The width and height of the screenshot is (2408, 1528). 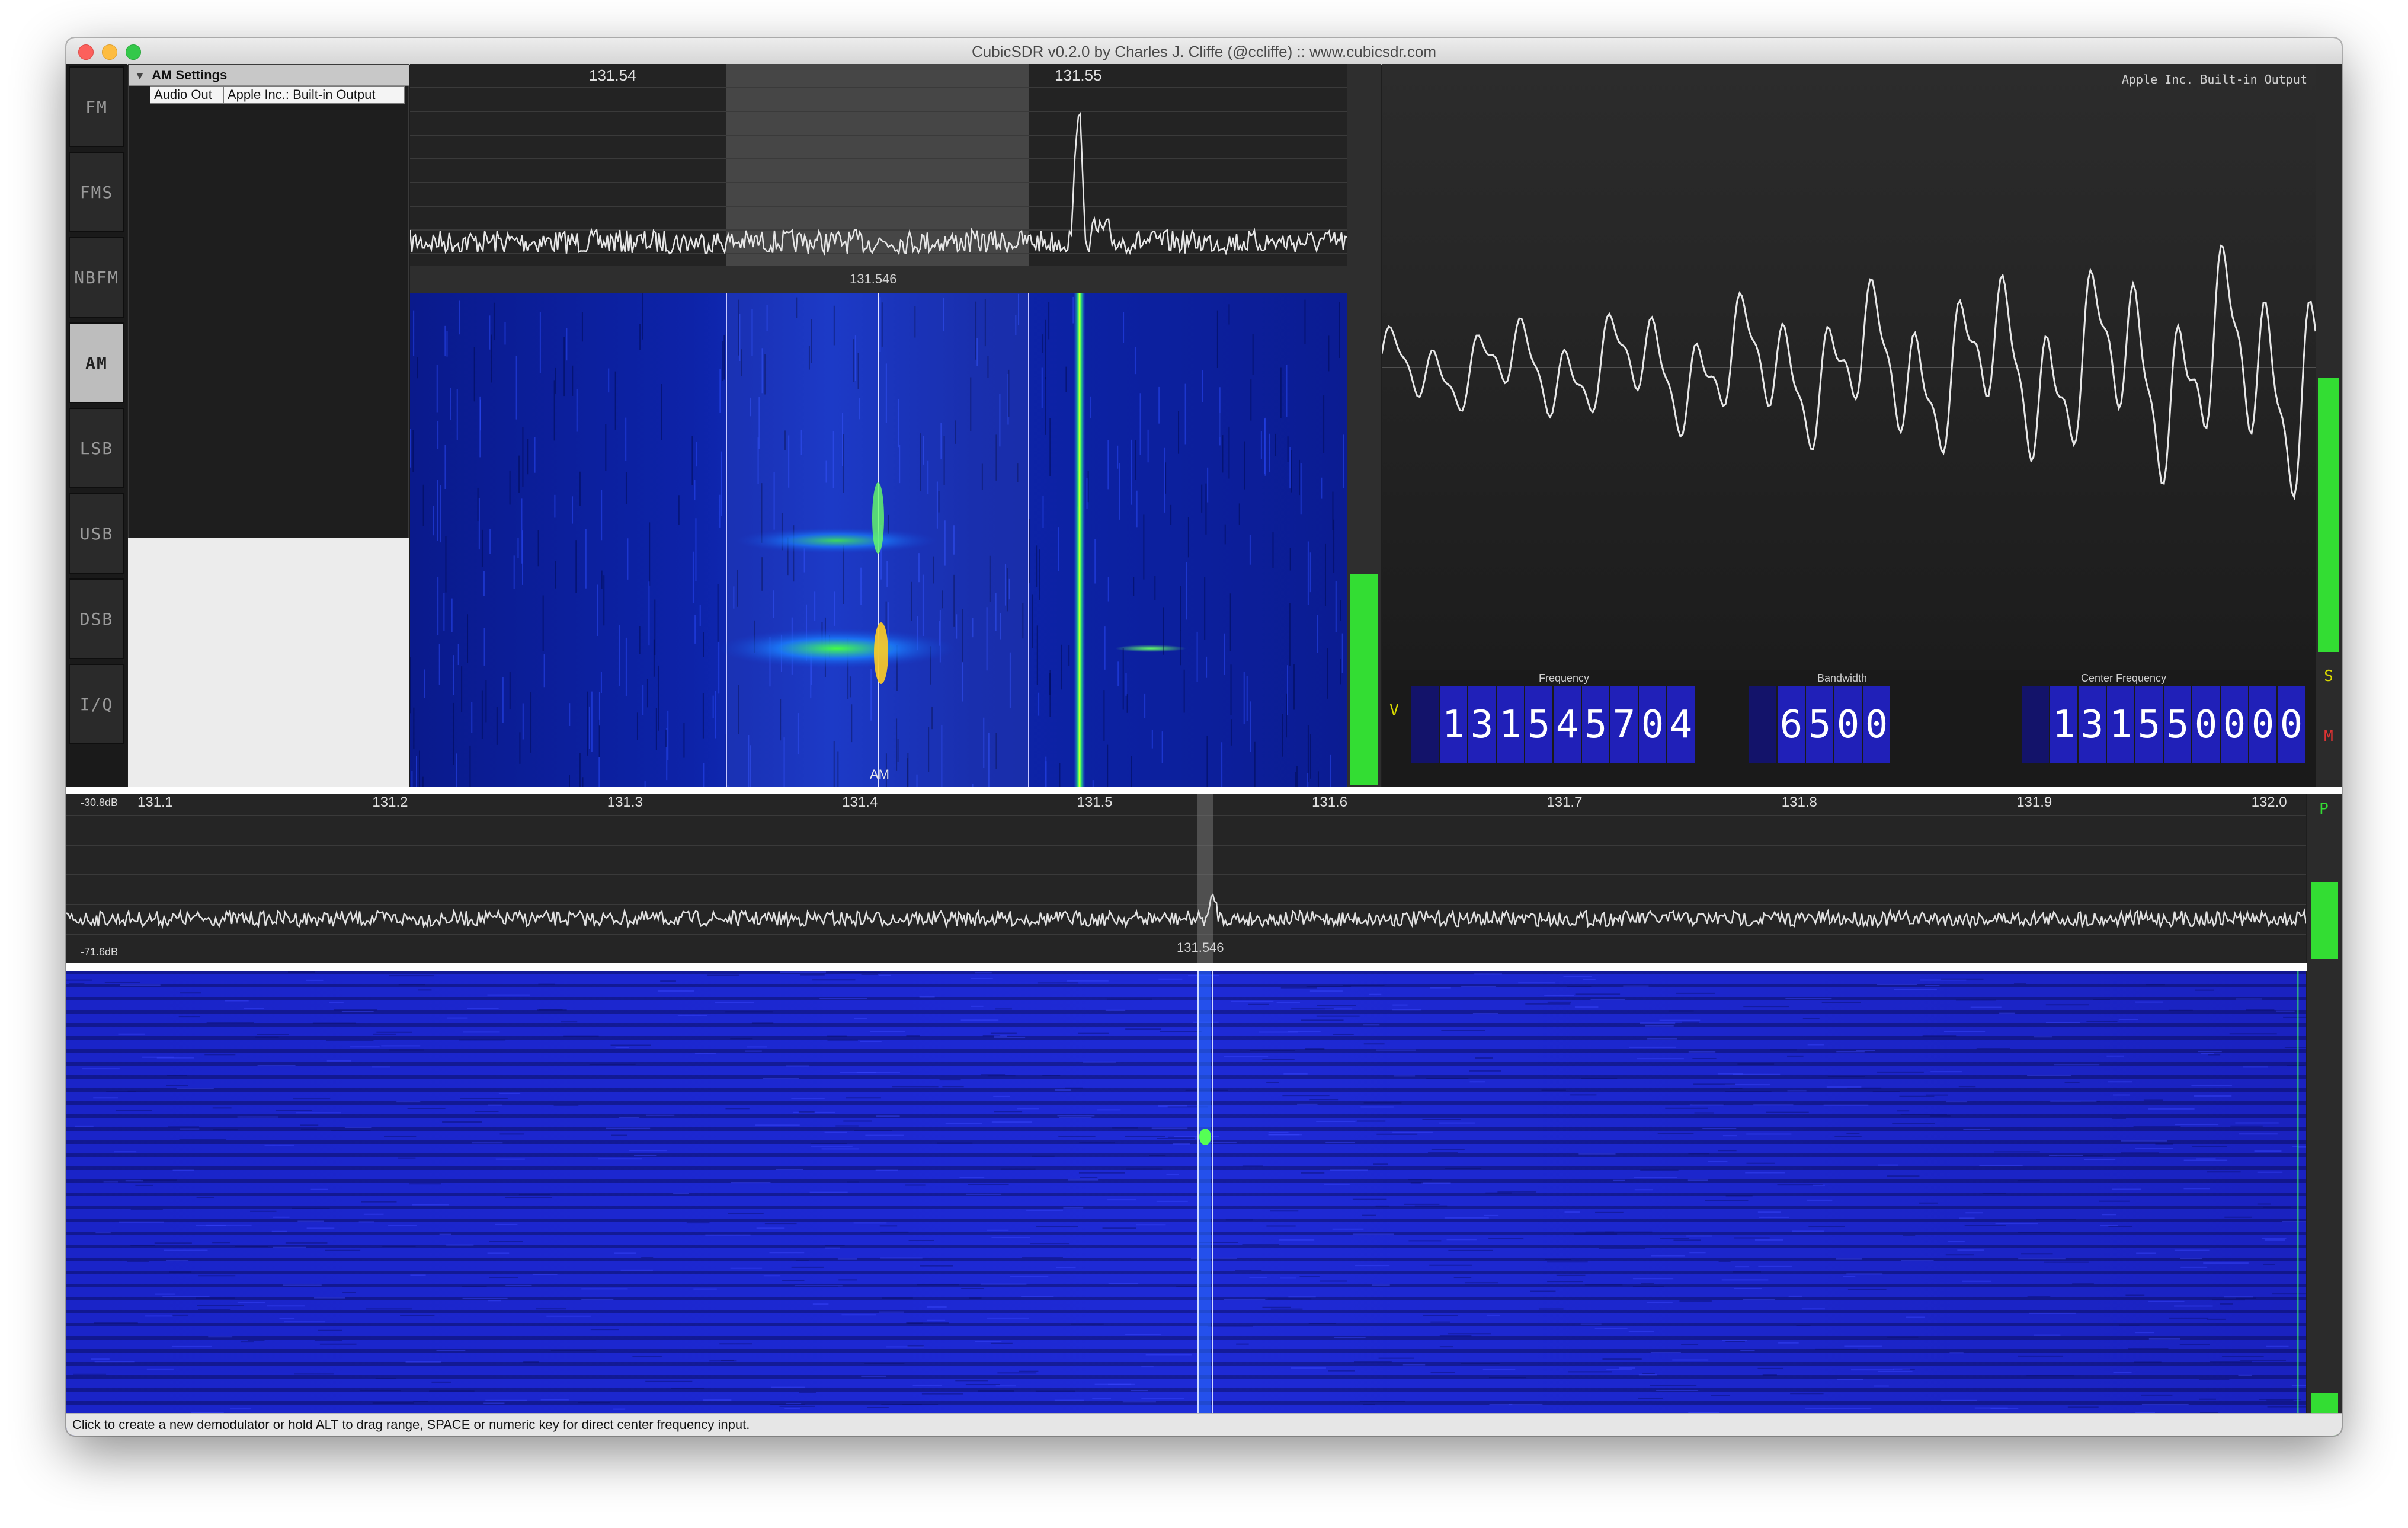 I want to click on peak-label: P, so click(x=2324, y=809).